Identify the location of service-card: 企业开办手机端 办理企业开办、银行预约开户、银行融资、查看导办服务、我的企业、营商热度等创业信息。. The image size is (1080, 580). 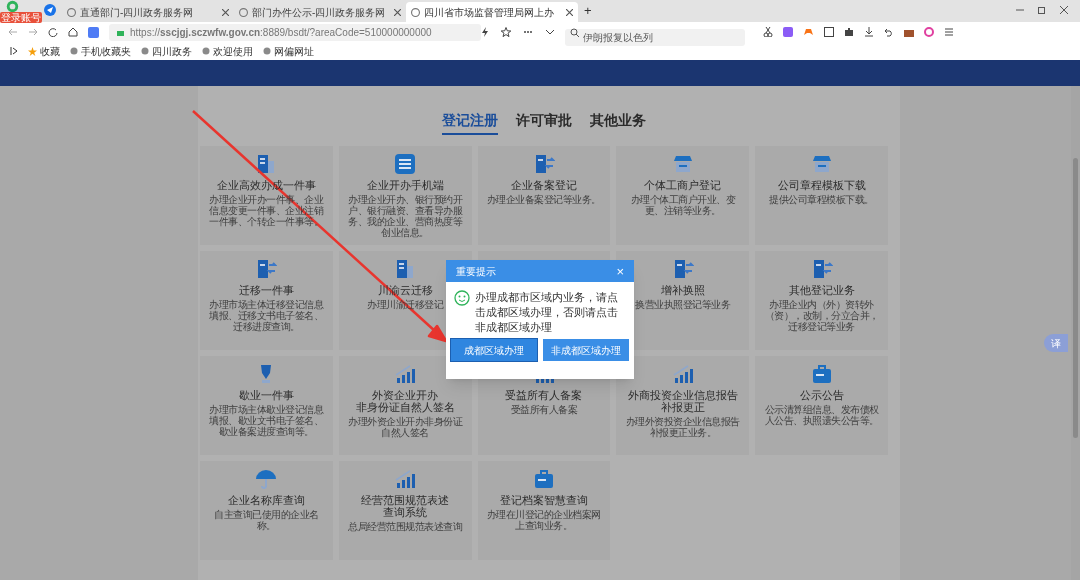
(405, 195).